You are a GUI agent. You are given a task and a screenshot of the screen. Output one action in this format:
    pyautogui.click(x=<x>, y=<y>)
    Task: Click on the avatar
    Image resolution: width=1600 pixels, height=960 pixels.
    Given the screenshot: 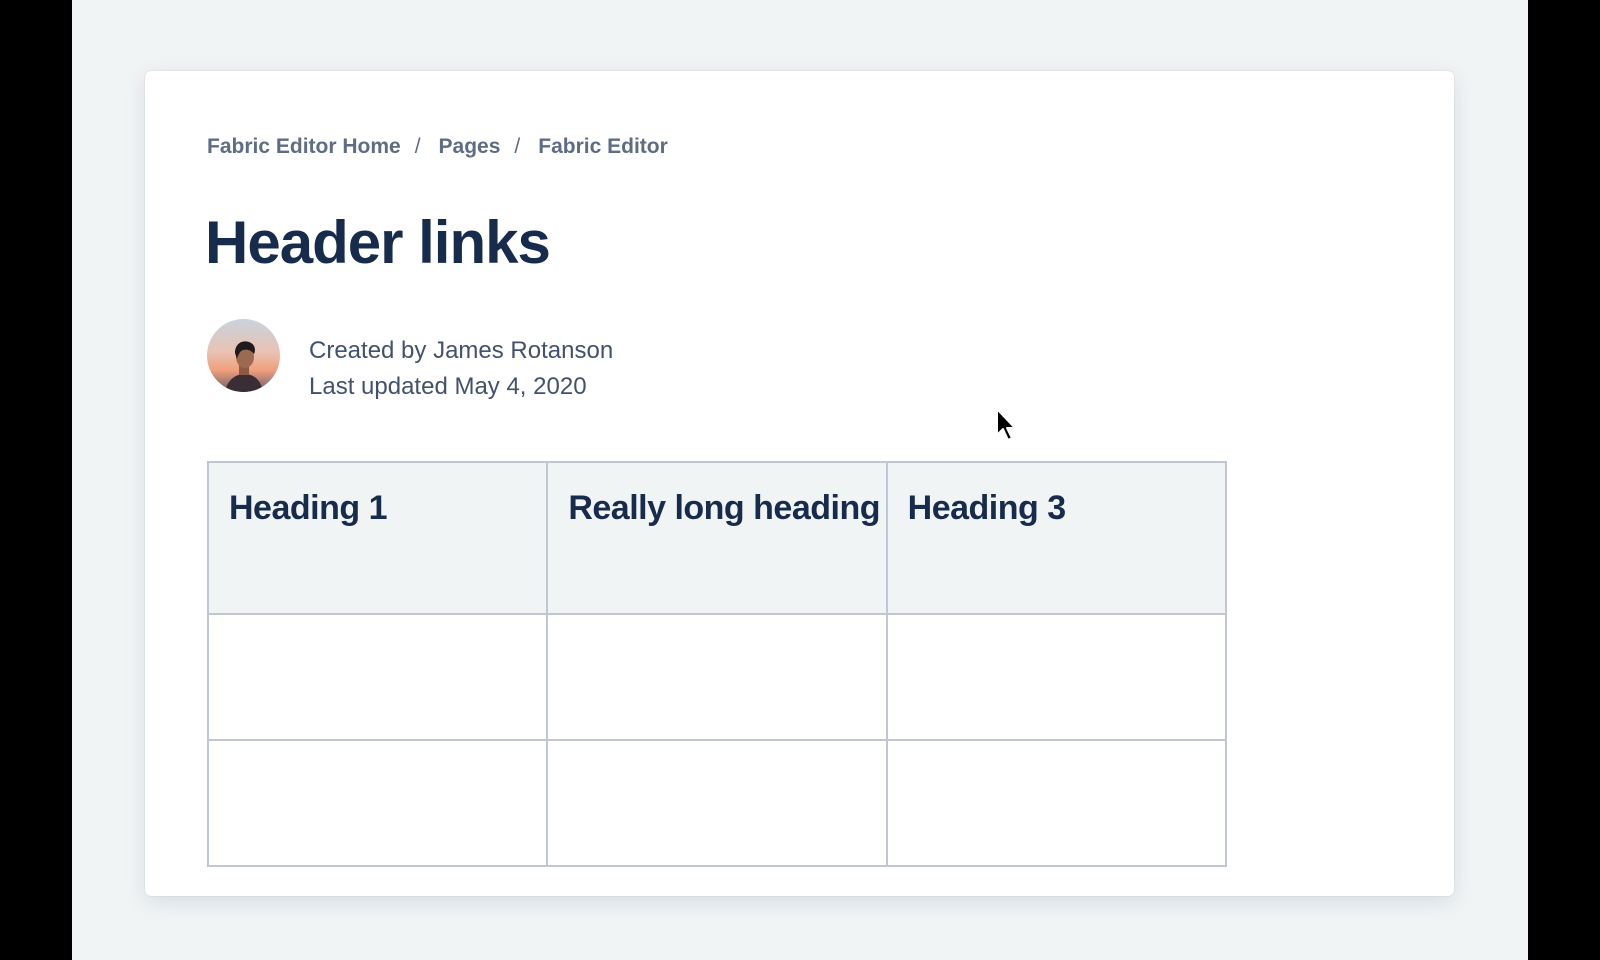 What is the action you would take?
    pyautogui.click(x=243, y=355)
    